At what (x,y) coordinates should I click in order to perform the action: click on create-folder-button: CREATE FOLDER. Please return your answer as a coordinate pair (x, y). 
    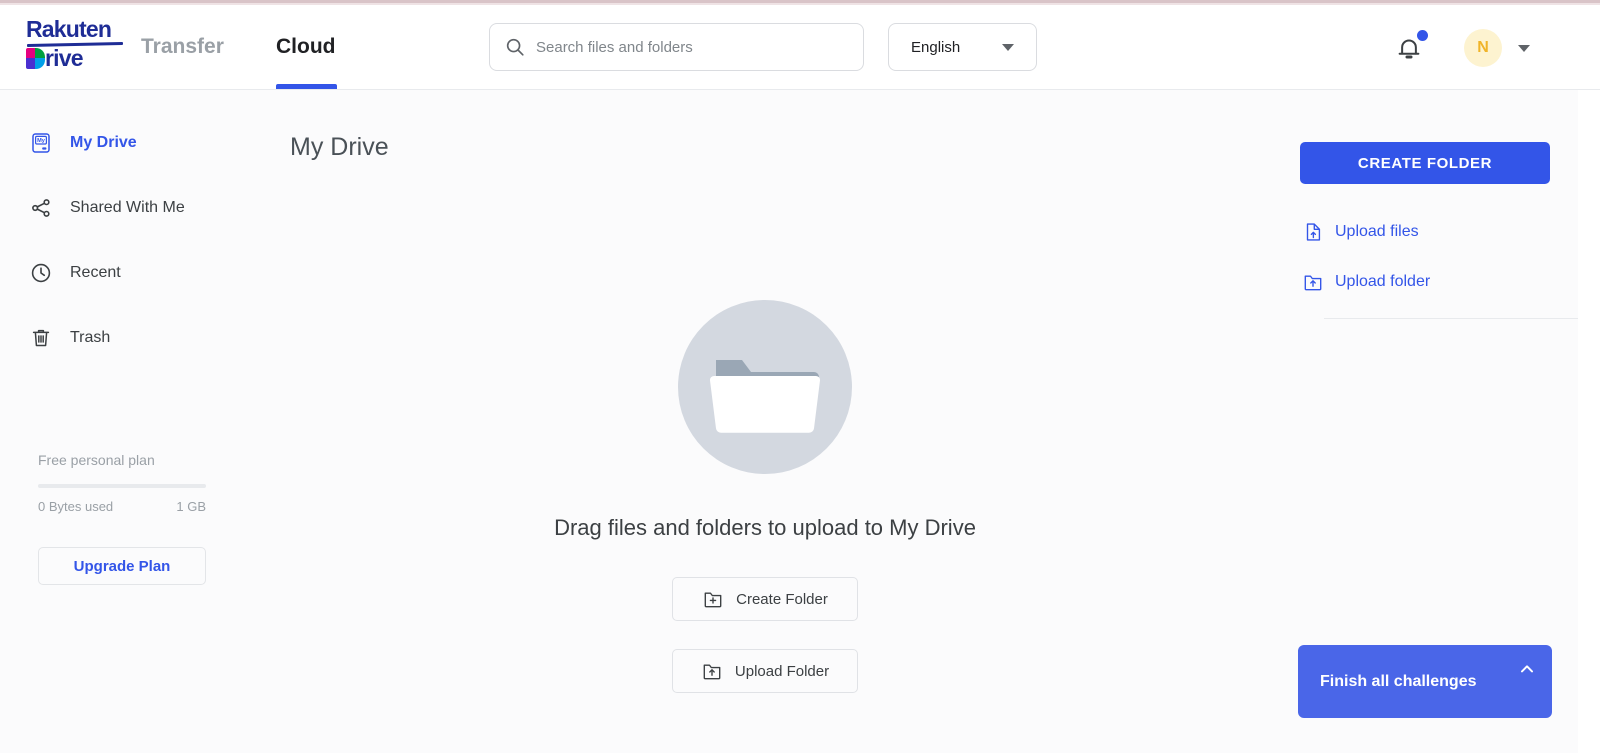
    Looking at the image, I should click on (1425, 163).